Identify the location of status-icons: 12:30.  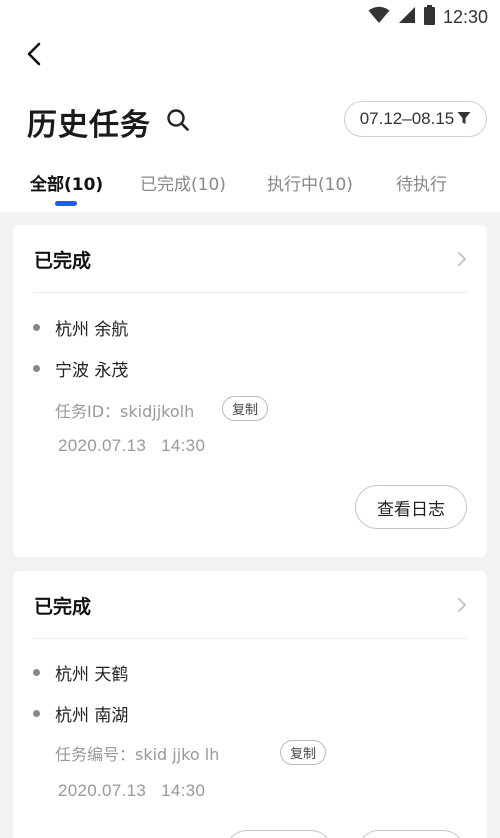
(428, 17).